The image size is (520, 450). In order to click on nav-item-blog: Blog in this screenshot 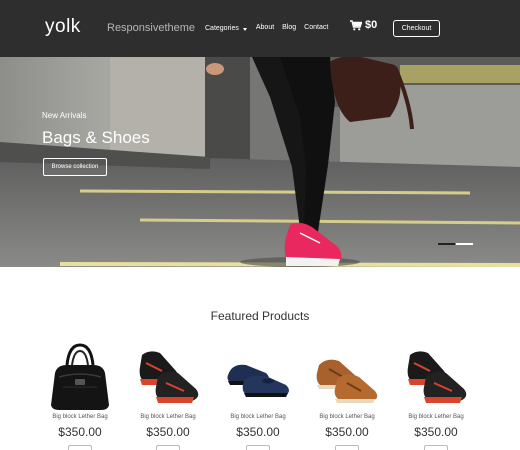, I will do `click(289, 27)`.